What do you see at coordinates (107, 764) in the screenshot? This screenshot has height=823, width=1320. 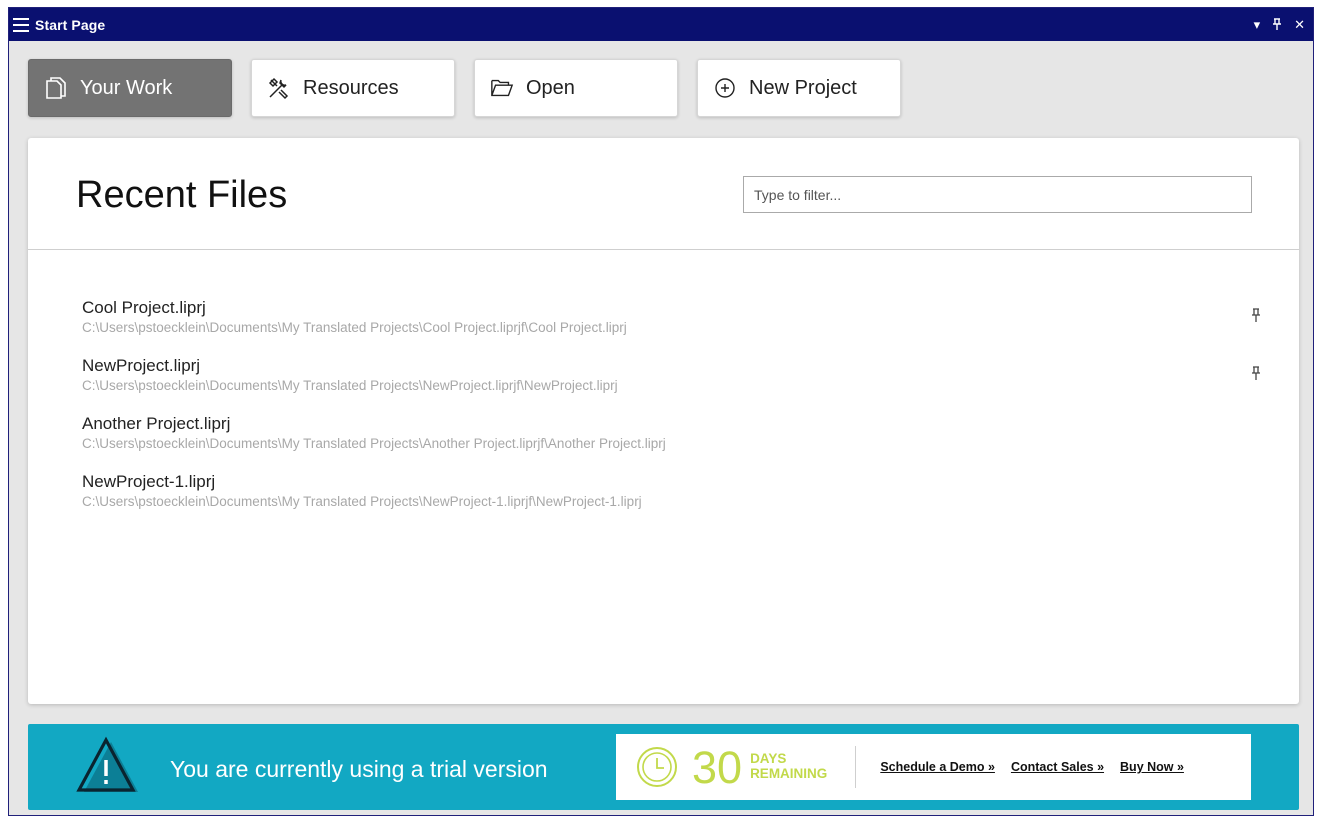 I see `warning-icon` at bounding box center [107, 764].